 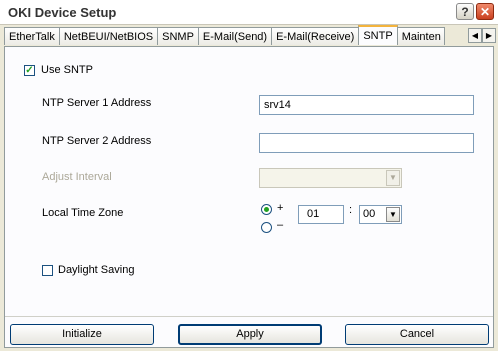 What do you see at coordinates (47, 270) in the screenshot?
I see `daylight-saving-checkbox` at bounding box center [47, 270].